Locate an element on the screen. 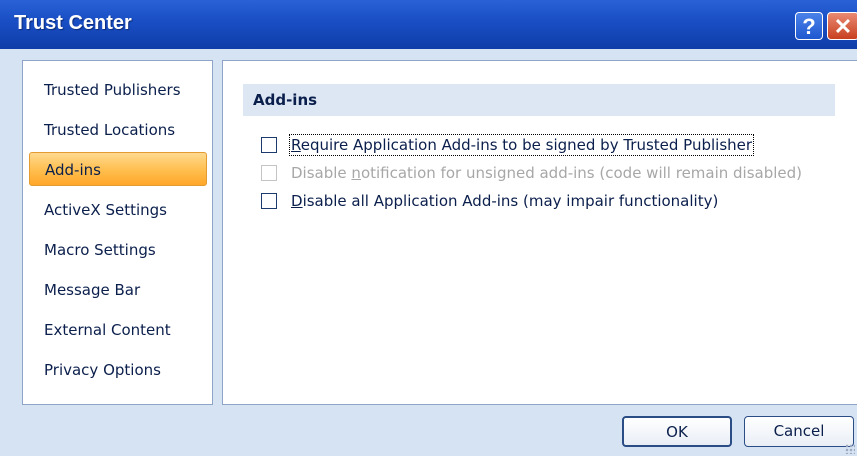  disable-all-addins-checkbox is located at coordinates (269, 201).